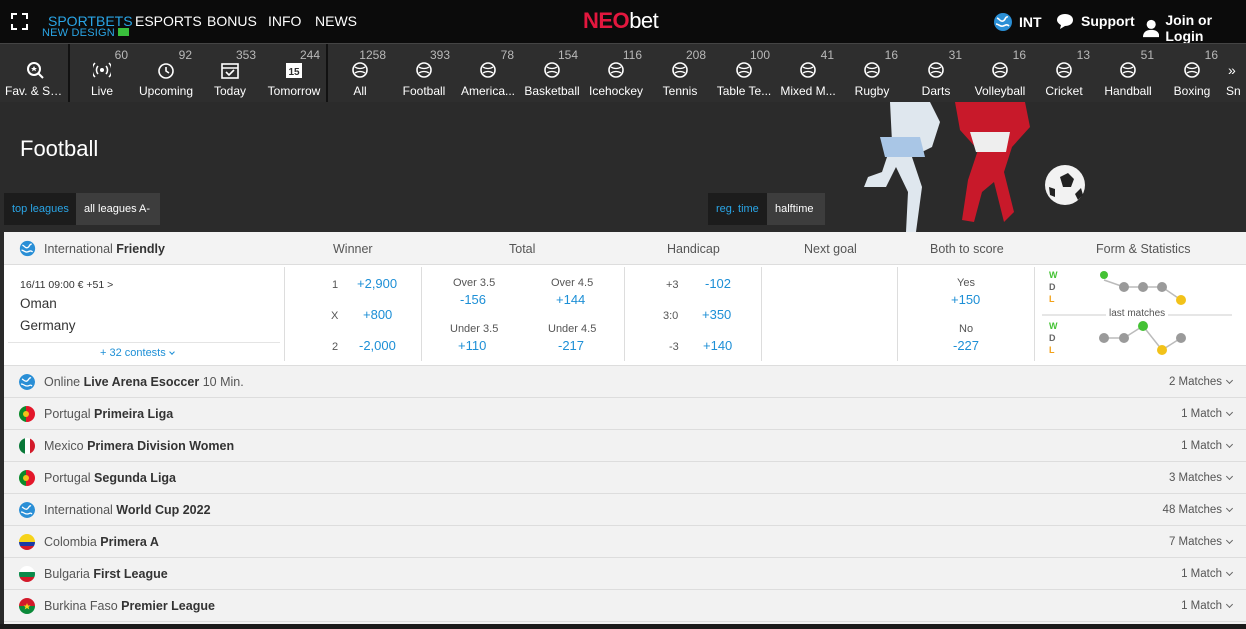 The image size is (1246, 629). Describe the element at coordinates (166, 73) in the screenshot. I see `sport-tab-clock: 92 Upcoming` at that location.